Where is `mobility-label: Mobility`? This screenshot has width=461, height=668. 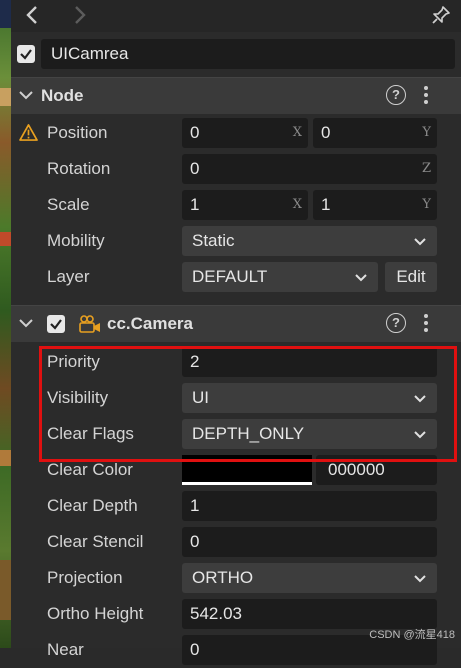
mobility-label: Mobility is located at coordinates (76, 240).